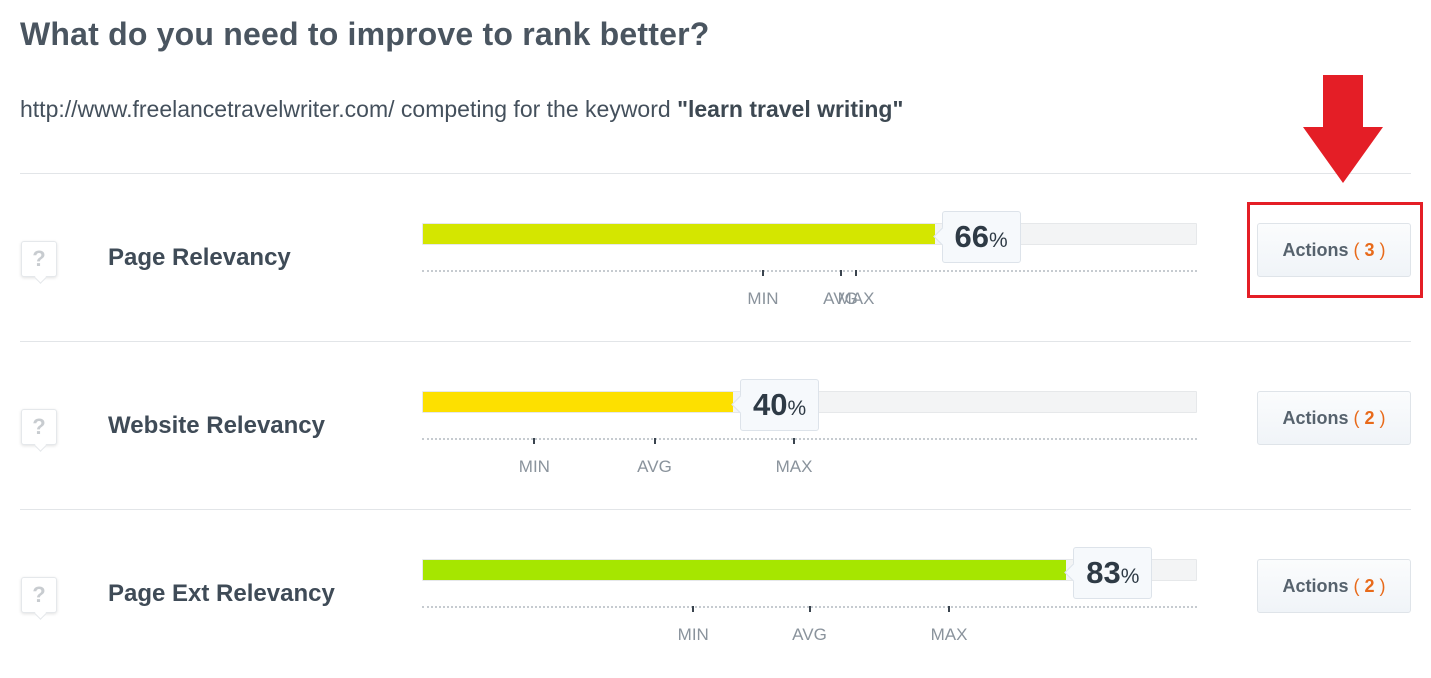  I want to click on metric-label: Website Relevancy, so click(216, 425).